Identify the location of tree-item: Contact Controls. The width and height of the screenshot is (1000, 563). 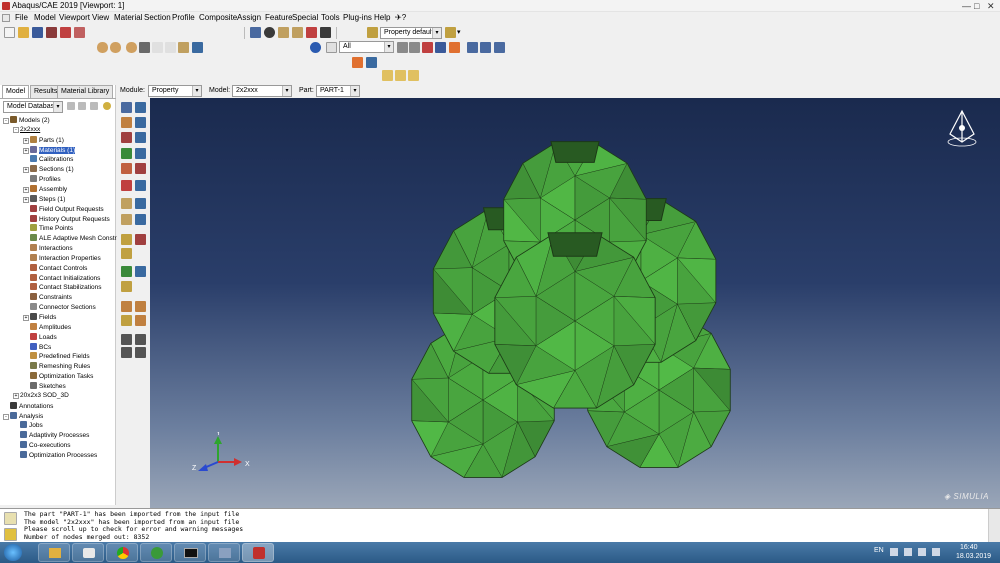
(55, 268).